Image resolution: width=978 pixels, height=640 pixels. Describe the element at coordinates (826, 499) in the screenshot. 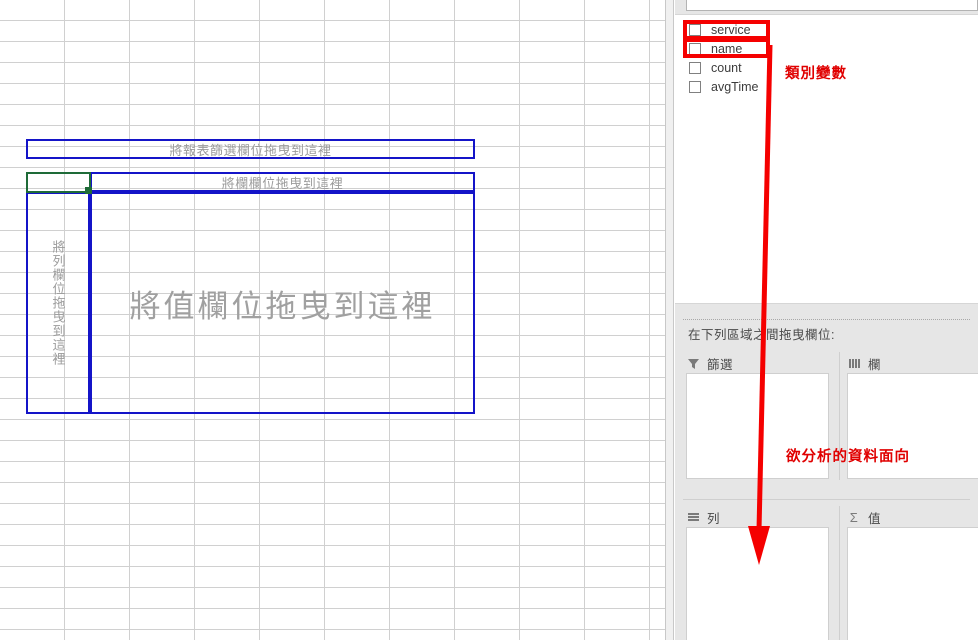

I see `zone-divider-horizontal` at that location.